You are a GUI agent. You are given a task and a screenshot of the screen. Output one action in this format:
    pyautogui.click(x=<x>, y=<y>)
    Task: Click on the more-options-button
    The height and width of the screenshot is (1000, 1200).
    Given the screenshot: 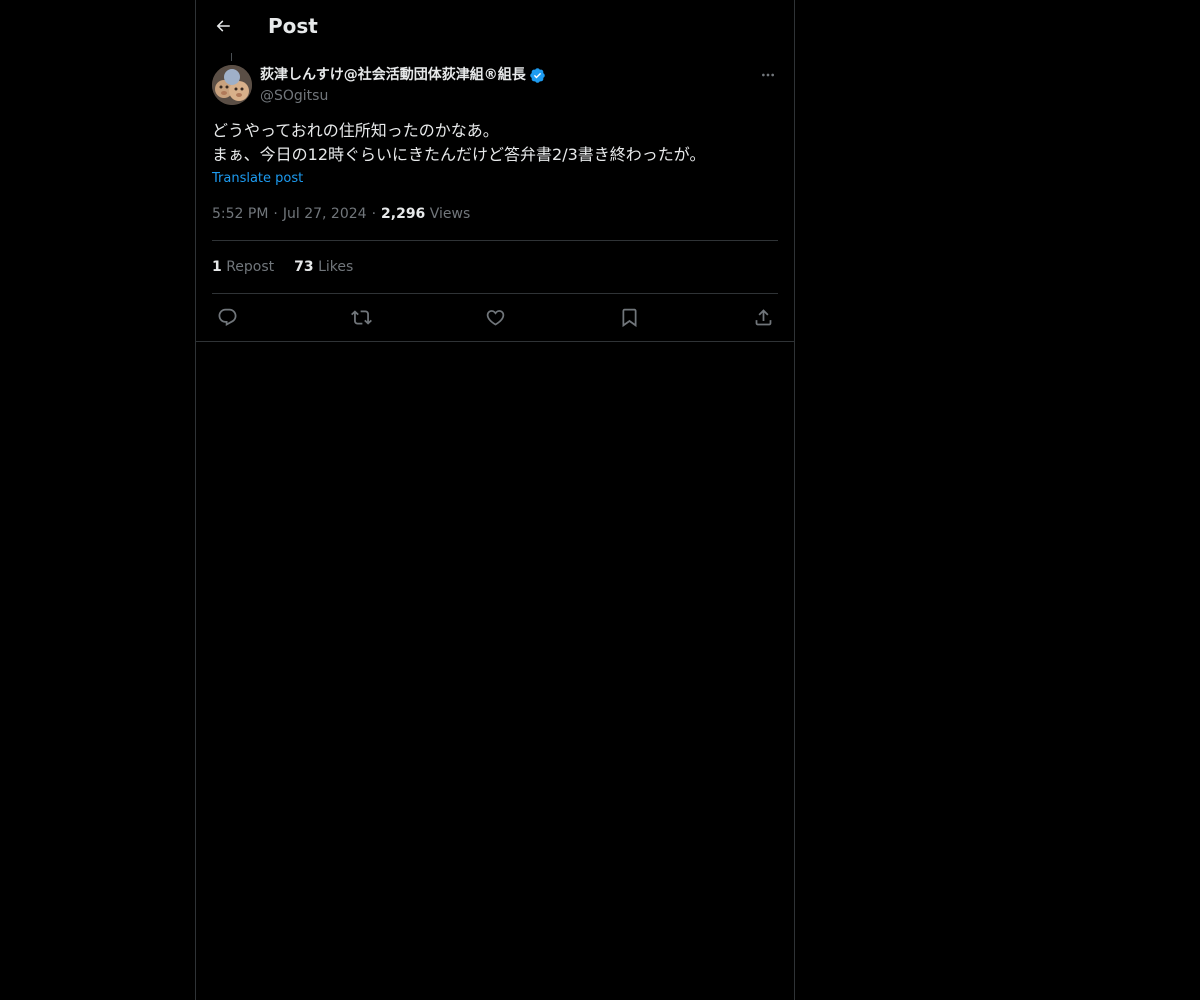 What is the action you would take?
    pyautogui.click(x=768, y=75)
    